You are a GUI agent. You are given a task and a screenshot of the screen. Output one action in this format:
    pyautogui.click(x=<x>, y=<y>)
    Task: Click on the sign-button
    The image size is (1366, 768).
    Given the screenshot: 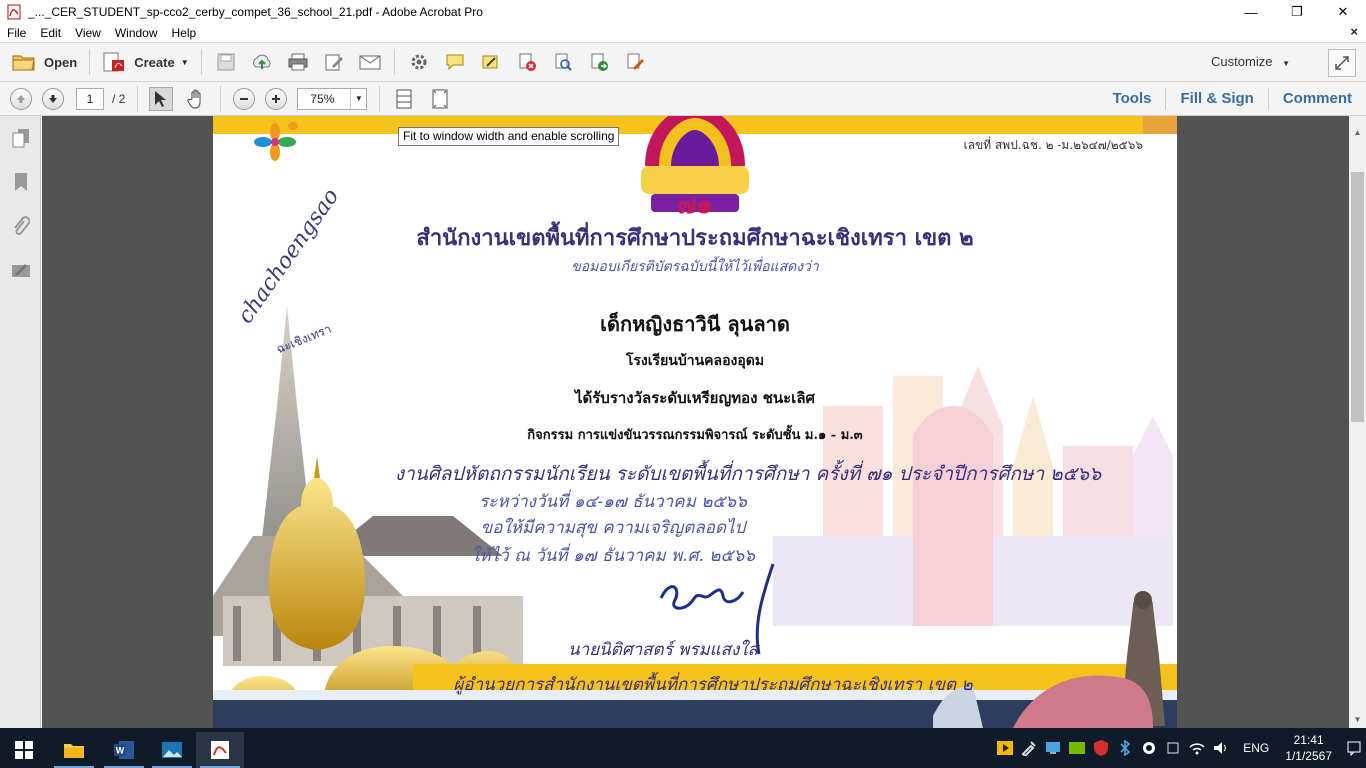 What is the action you would take?
    pyautogui.click(x=635, y=62)
    